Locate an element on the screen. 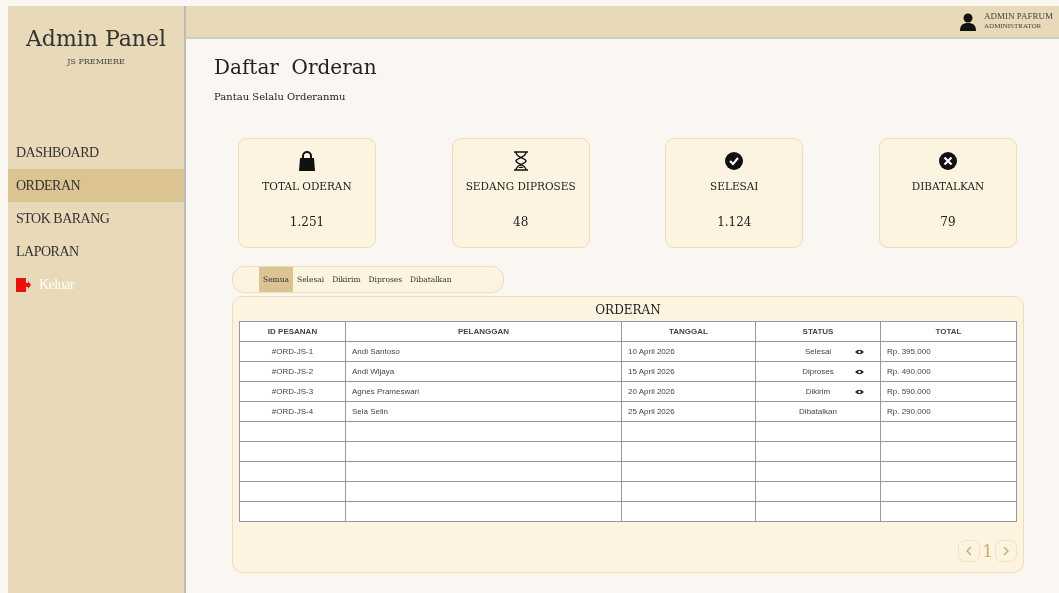 The width and height of the screenshot is (1059, 593). column-header: STATUS is located at coordinates (818, 331).